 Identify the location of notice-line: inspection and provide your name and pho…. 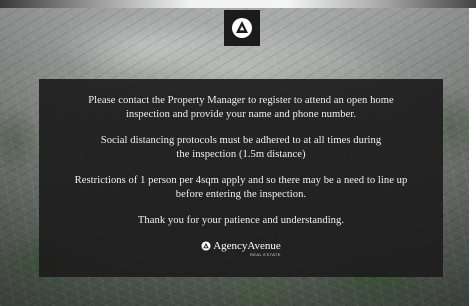
(241, 114).